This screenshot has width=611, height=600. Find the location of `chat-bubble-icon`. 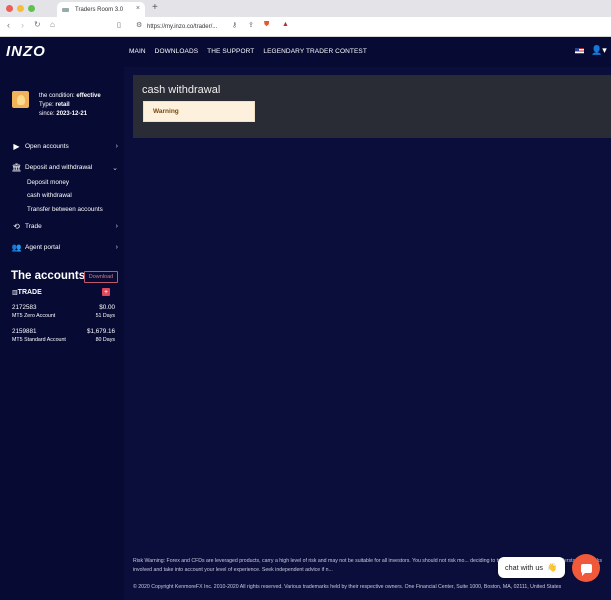

chat-bubble-icon is located at coordinates (586, 569).